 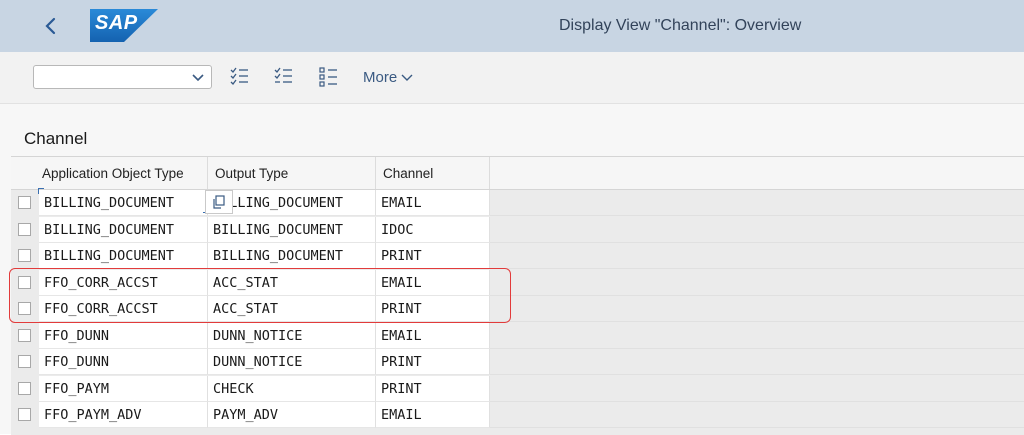 What do you see at coordinates (121, 173) in the screenshot?
I see `column-header-application-object-type: Application Object Type` at bounding box center [121, 173].